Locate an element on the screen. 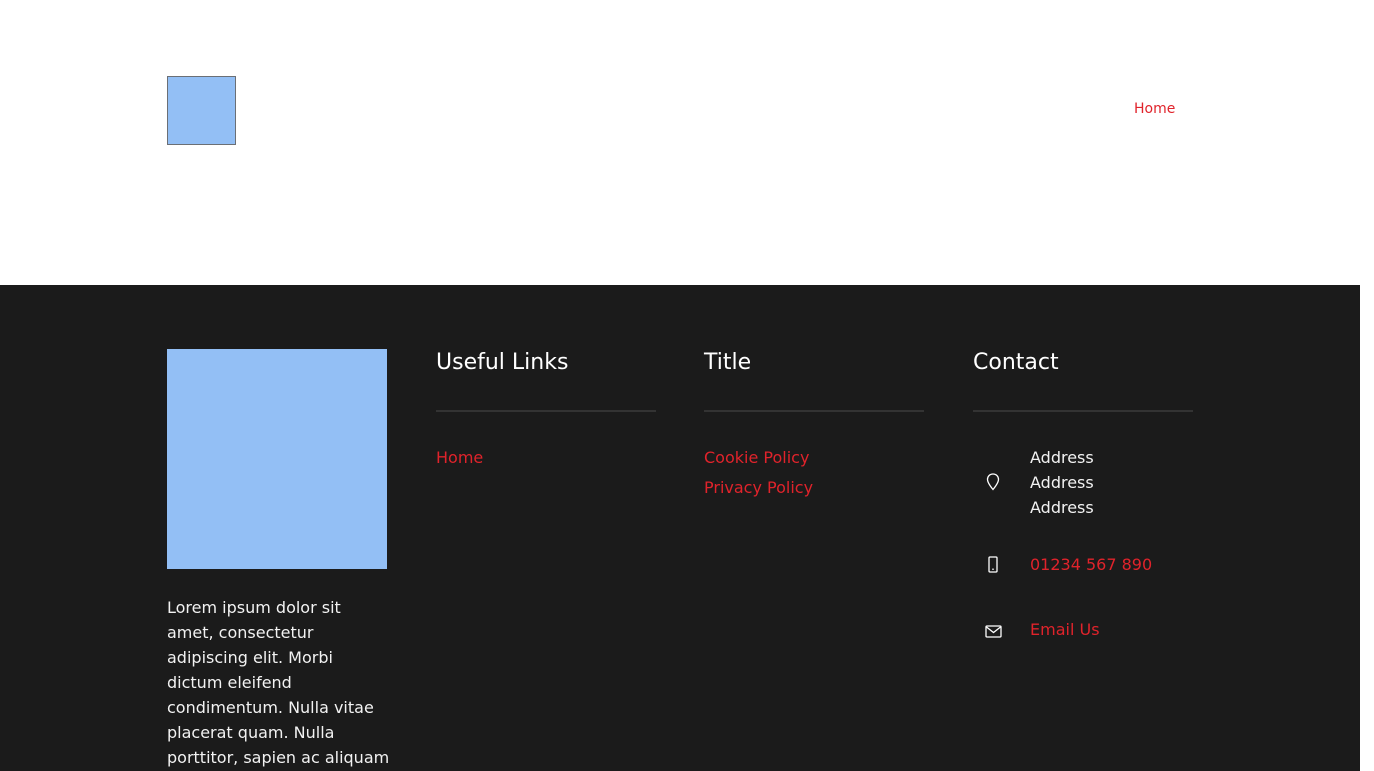 Image resolution: width=1374 pixels, height=771 pixels. mobile-phone-icon is located at coordinates (993, 565).